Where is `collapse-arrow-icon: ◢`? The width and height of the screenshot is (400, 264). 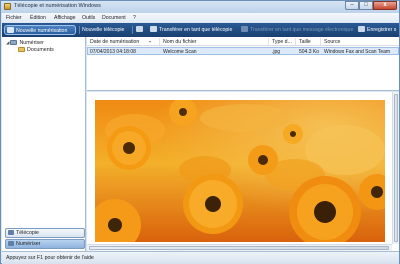 collapse-arrow-icon: ◢ is located at coordinates (7, 43).